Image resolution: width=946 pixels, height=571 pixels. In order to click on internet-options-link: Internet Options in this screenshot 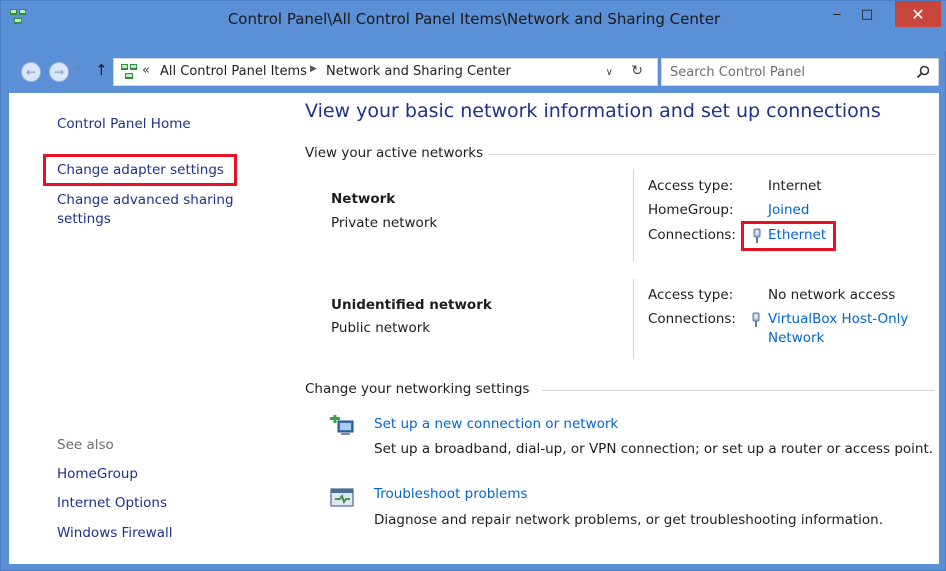, I will do `click(112, 503)`.